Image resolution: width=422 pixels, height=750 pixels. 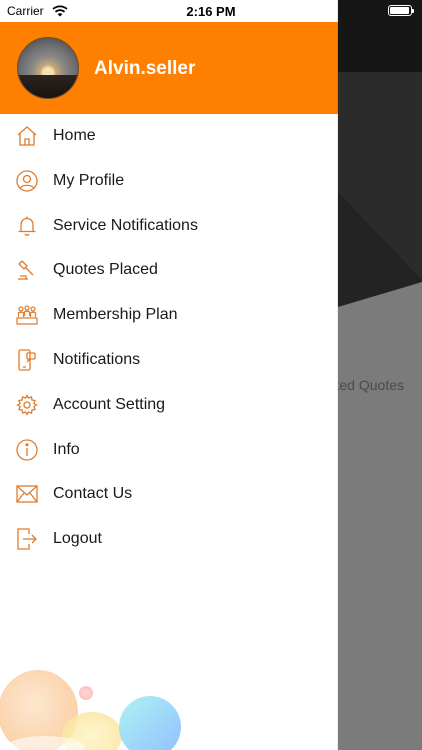 I want to click on menu-label-my-profile: My Profile, so click(x=89, y=180).